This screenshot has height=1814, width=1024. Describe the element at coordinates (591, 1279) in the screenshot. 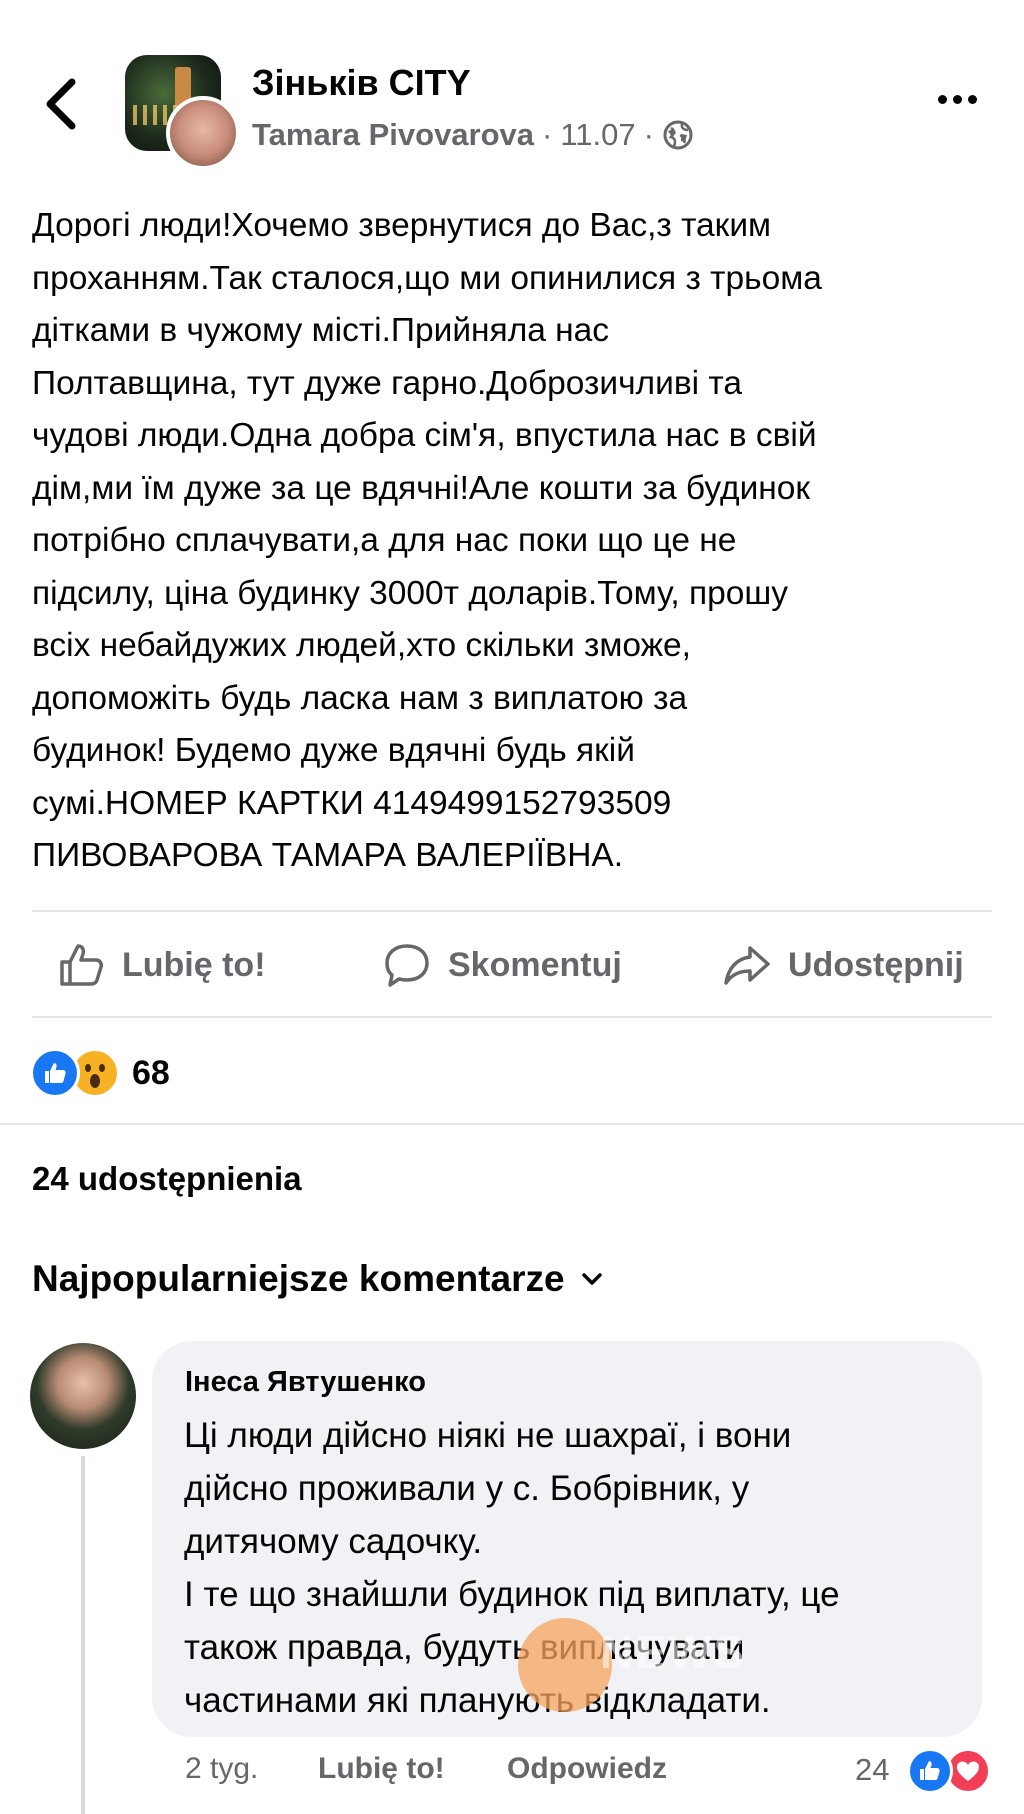

I see `chevron-down-icon` at that location.